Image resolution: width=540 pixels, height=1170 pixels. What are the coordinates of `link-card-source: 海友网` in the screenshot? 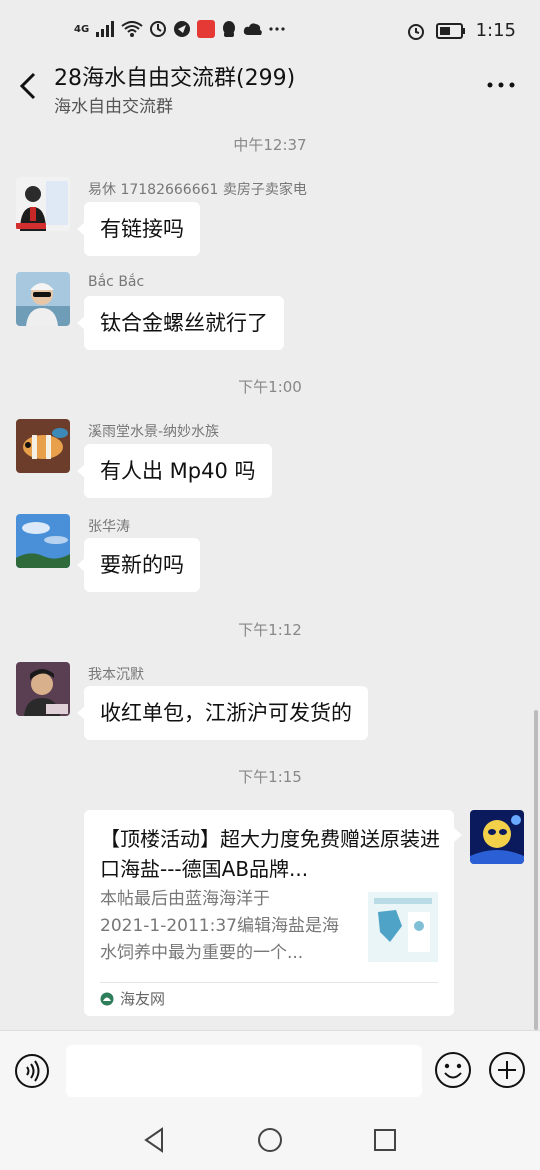 It's located at (132, 998).